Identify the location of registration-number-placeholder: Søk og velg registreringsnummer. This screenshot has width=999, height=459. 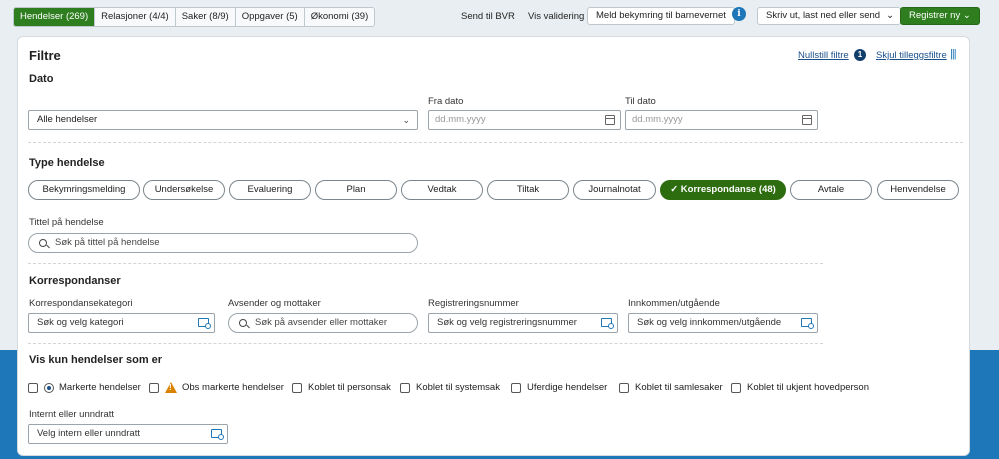
(507, 322).